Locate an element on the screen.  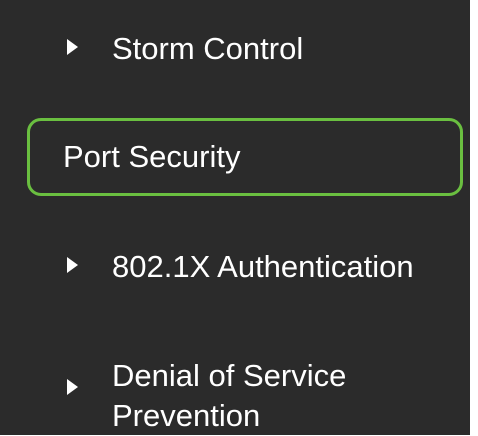
sidebar-item-802-1x-authentication: 802.1X Authentication is located at coordinates (235, 265).